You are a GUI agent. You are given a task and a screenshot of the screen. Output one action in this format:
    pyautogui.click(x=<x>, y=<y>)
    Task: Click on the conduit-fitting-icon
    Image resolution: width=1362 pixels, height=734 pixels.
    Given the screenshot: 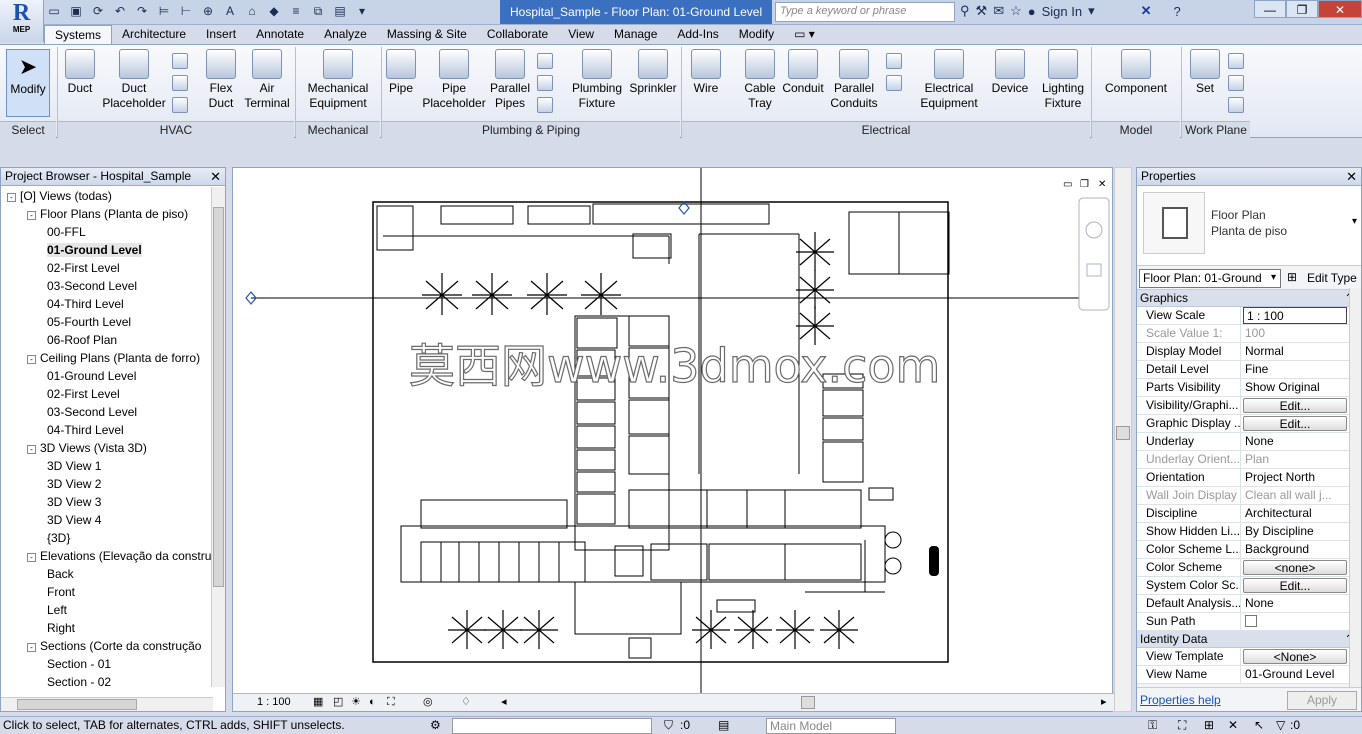 What is the action you would take?
    pyautogui.click(x=894, y=83)
    